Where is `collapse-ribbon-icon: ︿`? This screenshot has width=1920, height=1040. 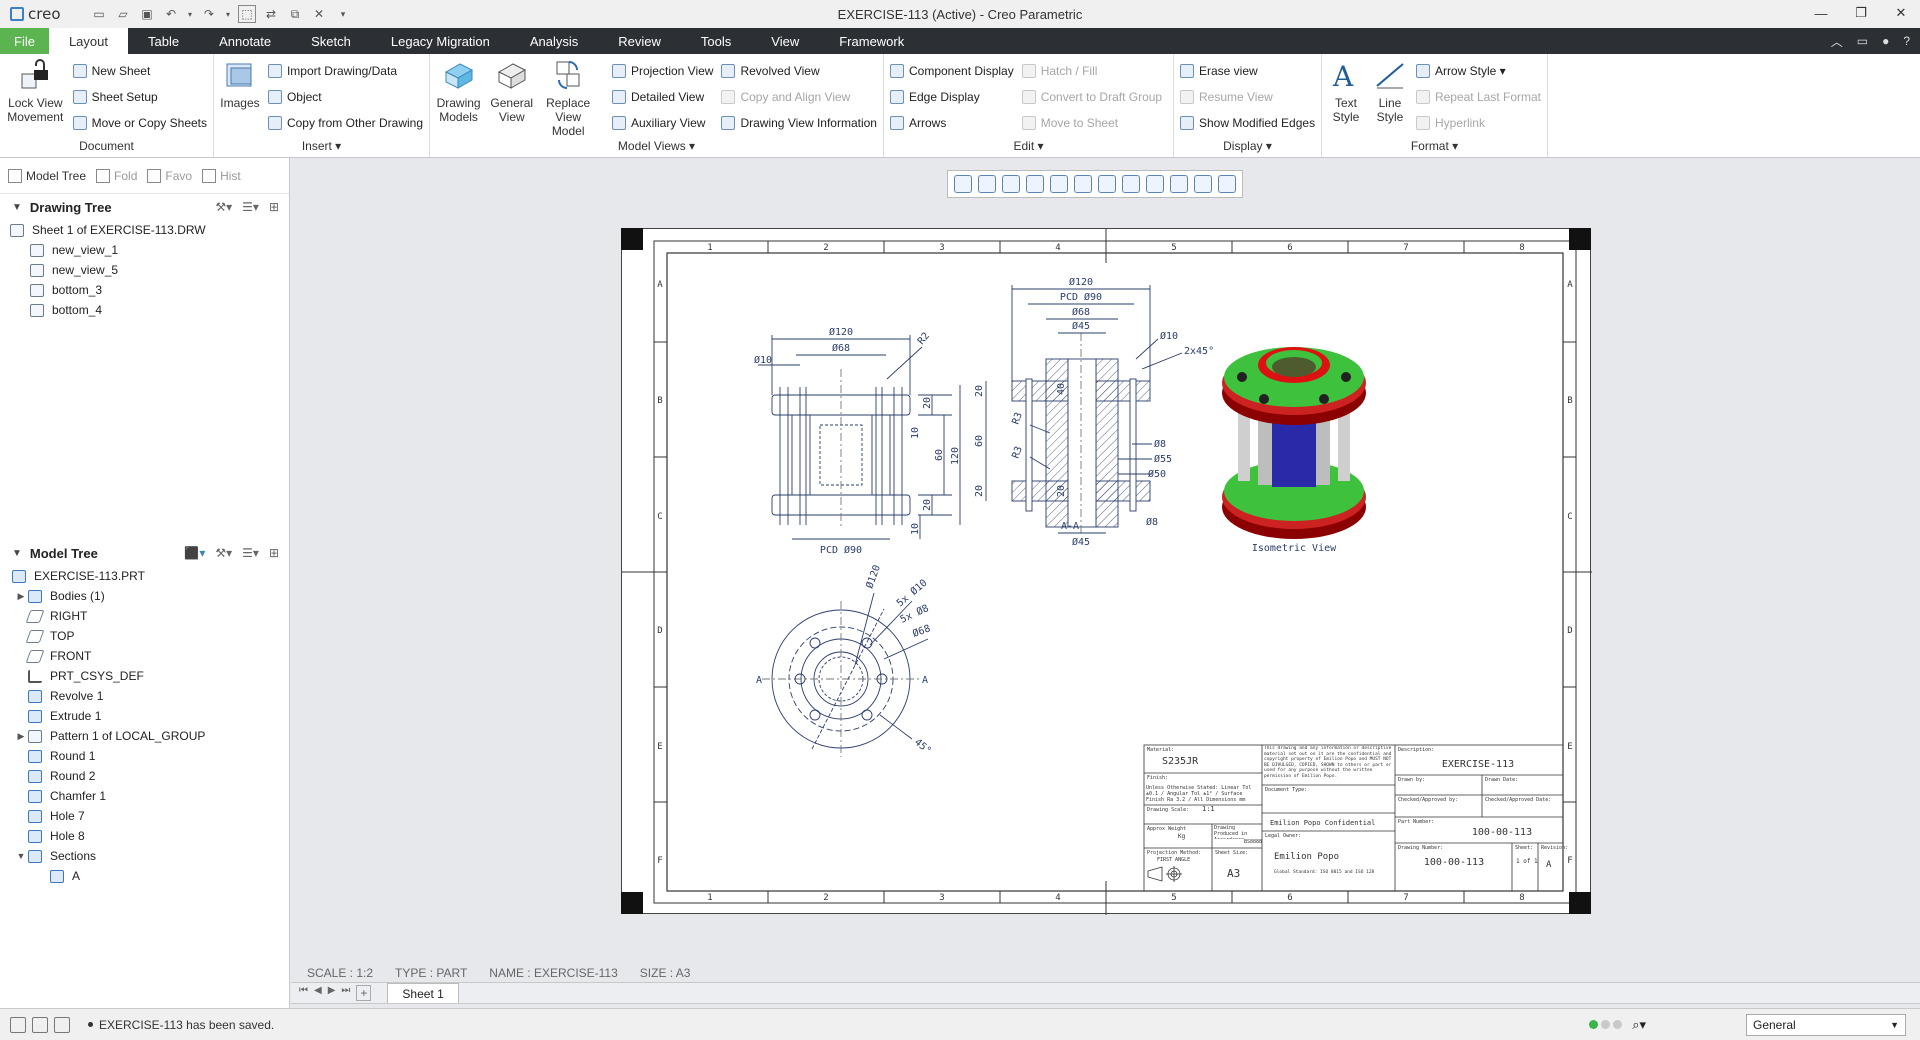
collapse-ribbon-icon: ︿ is located at coordinates (1837, 41).